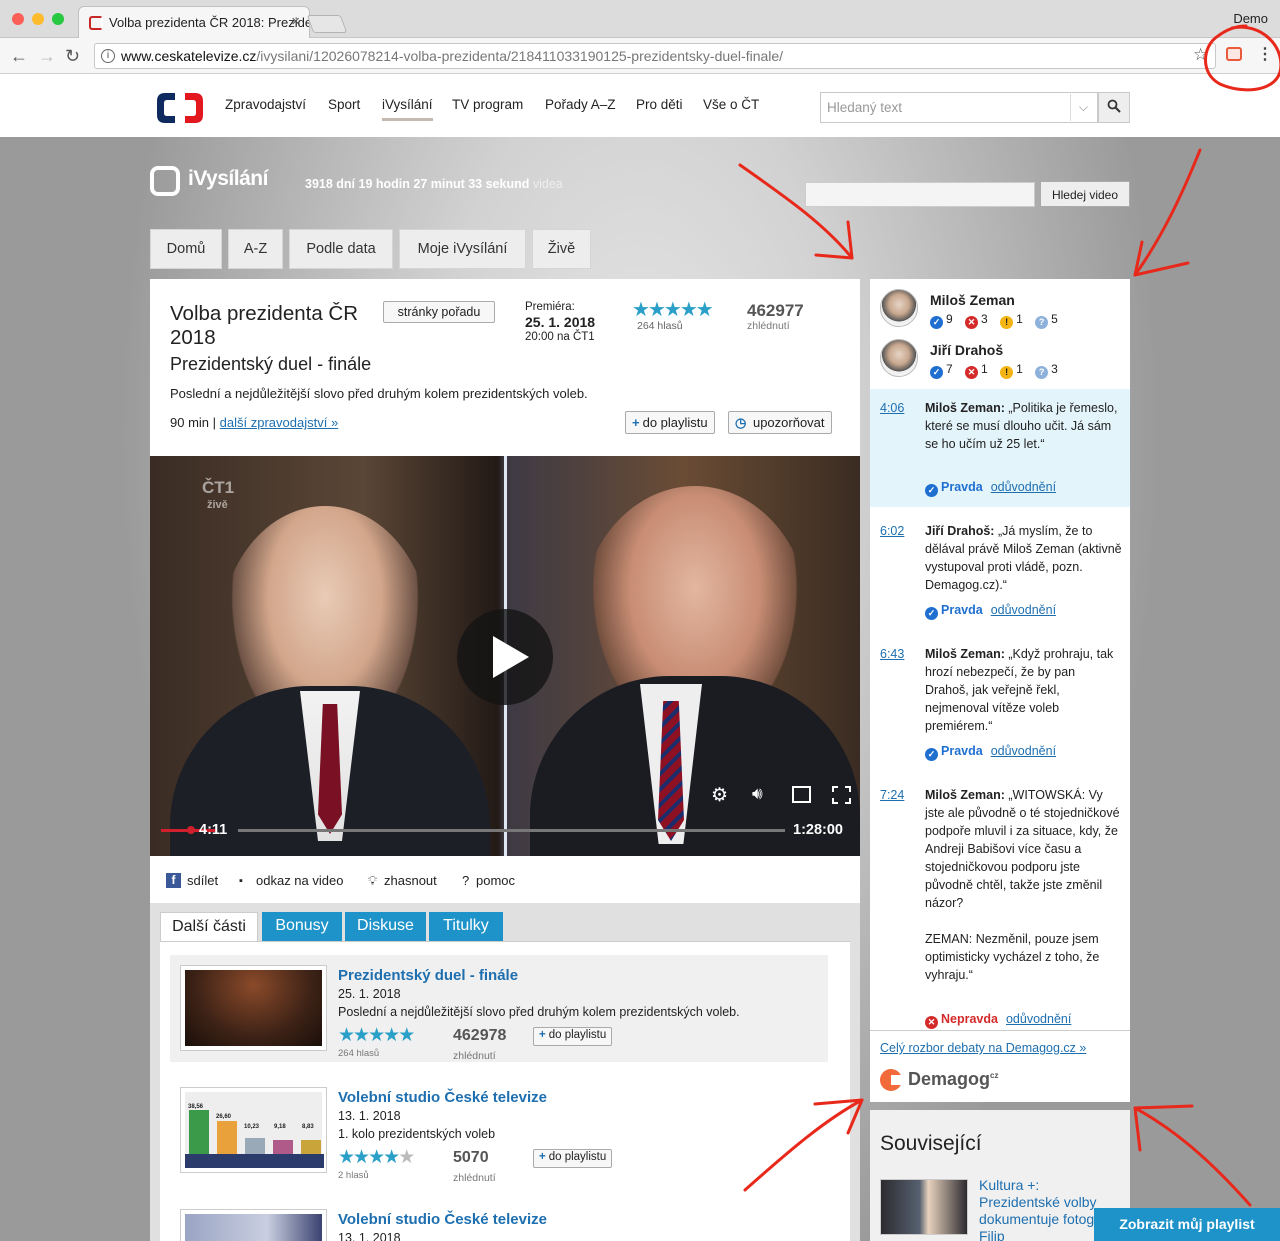 The width and height of the screenshot is (1280, 1241). Describe the element at coordinates (892, 531) in the screenshot. I see `statement-time-link: 6:02` at that location.